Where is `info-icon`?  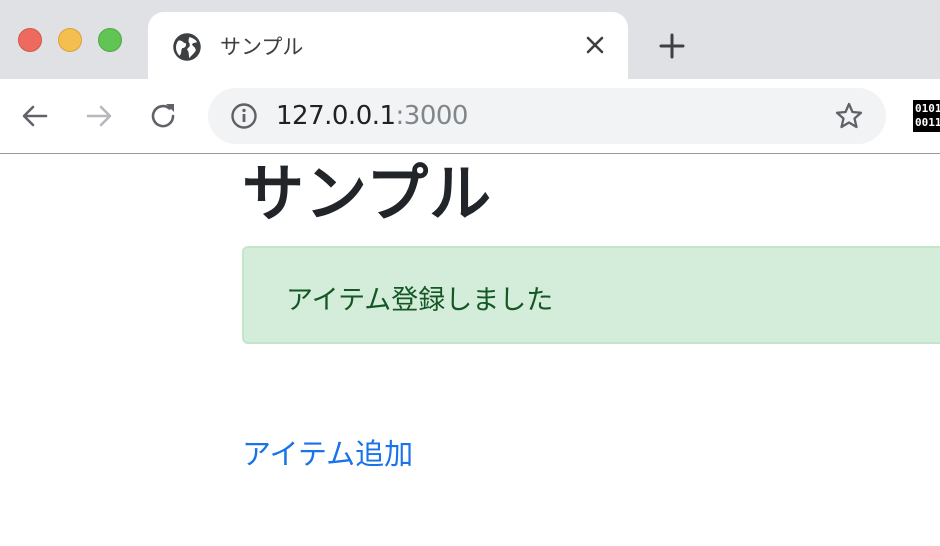
info-icon is located at coordinates (244, 116).